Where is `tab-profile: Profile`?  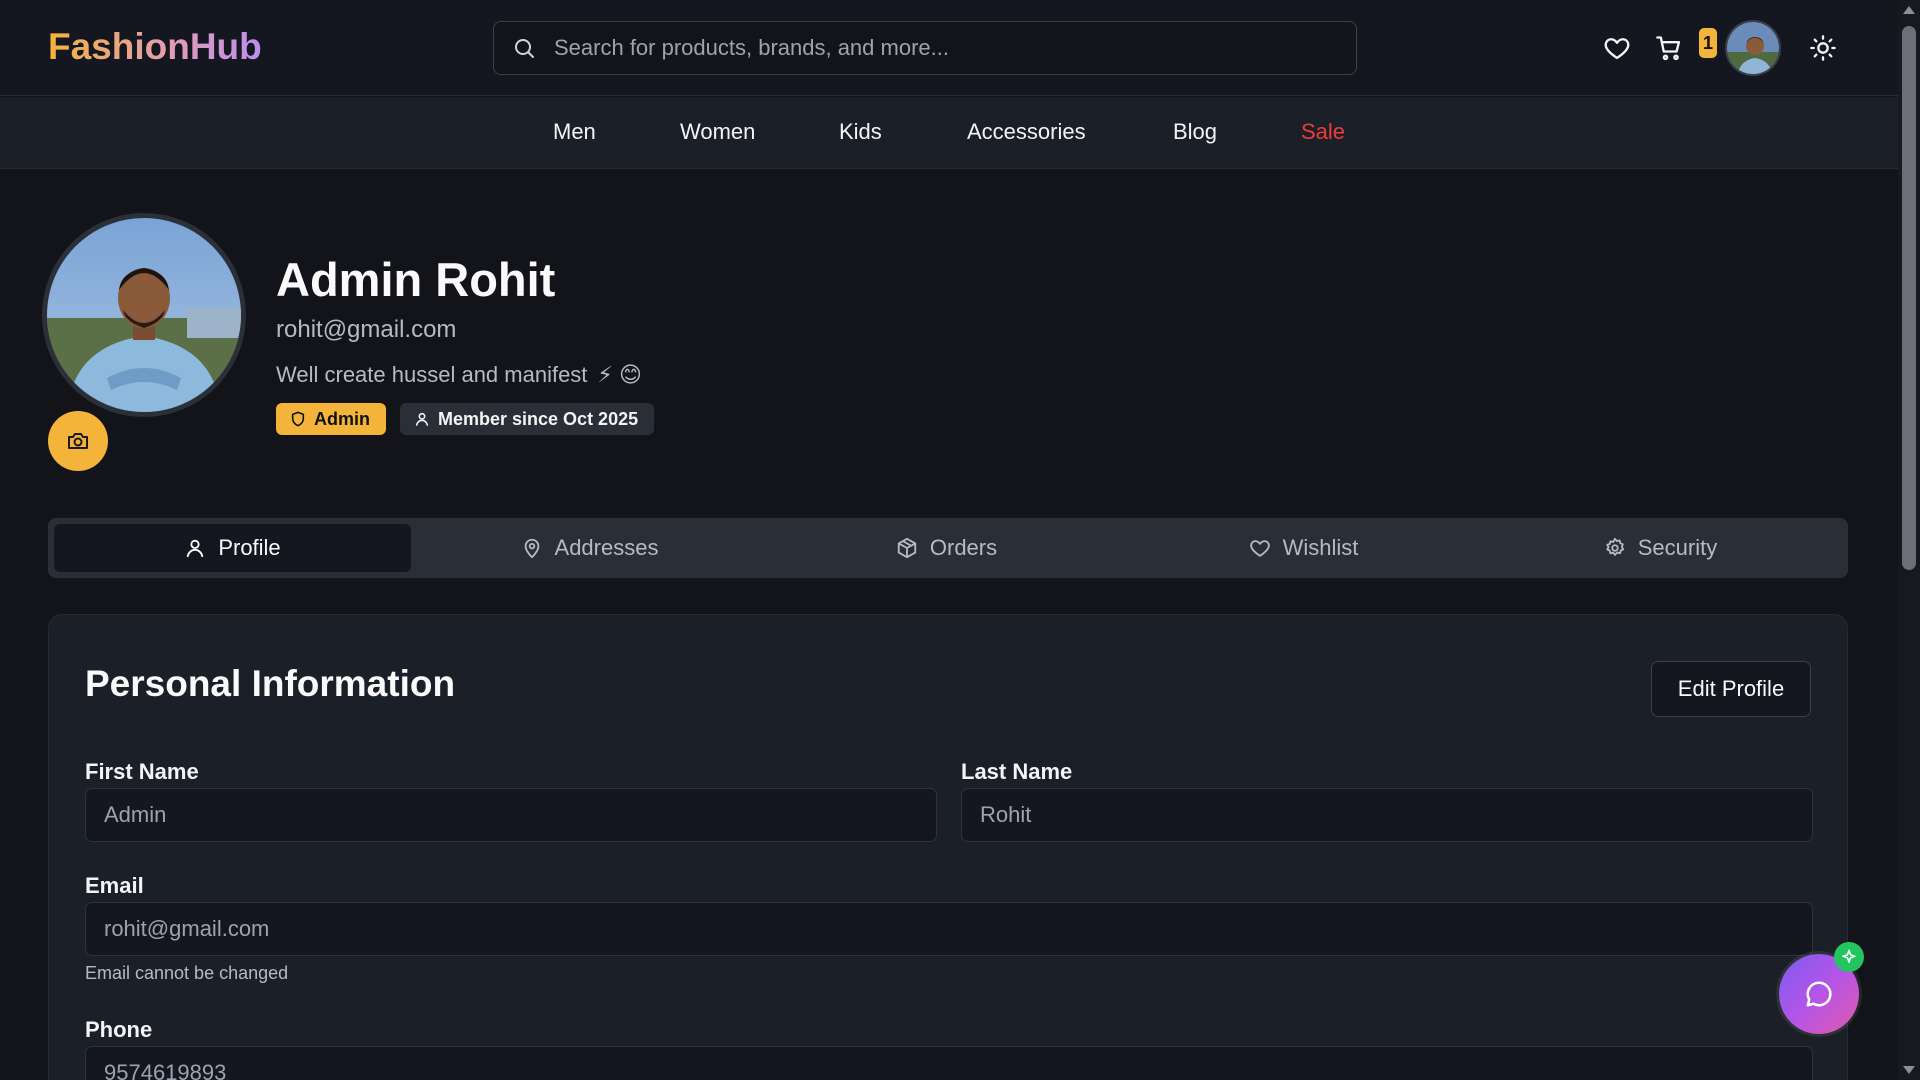
tab-profile: Profile is located at coordinates (232, 548).